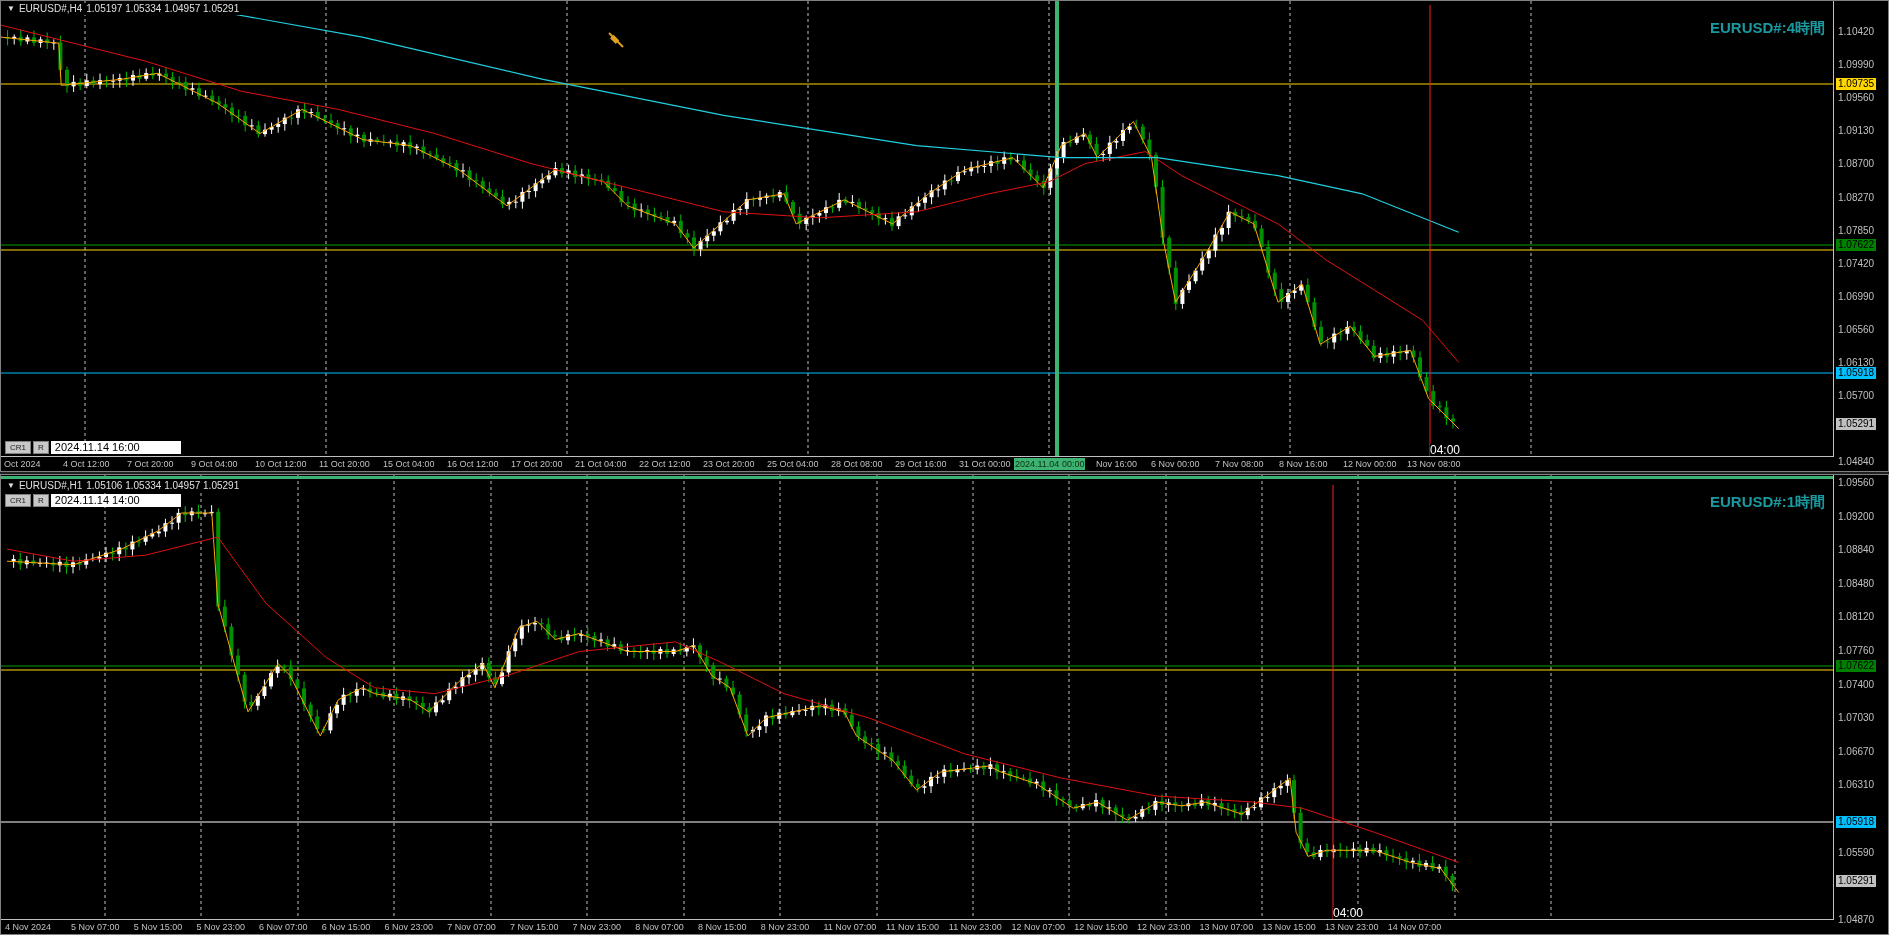  I want to click on time-label: 11 Nov 07:00, so click(850, 927).